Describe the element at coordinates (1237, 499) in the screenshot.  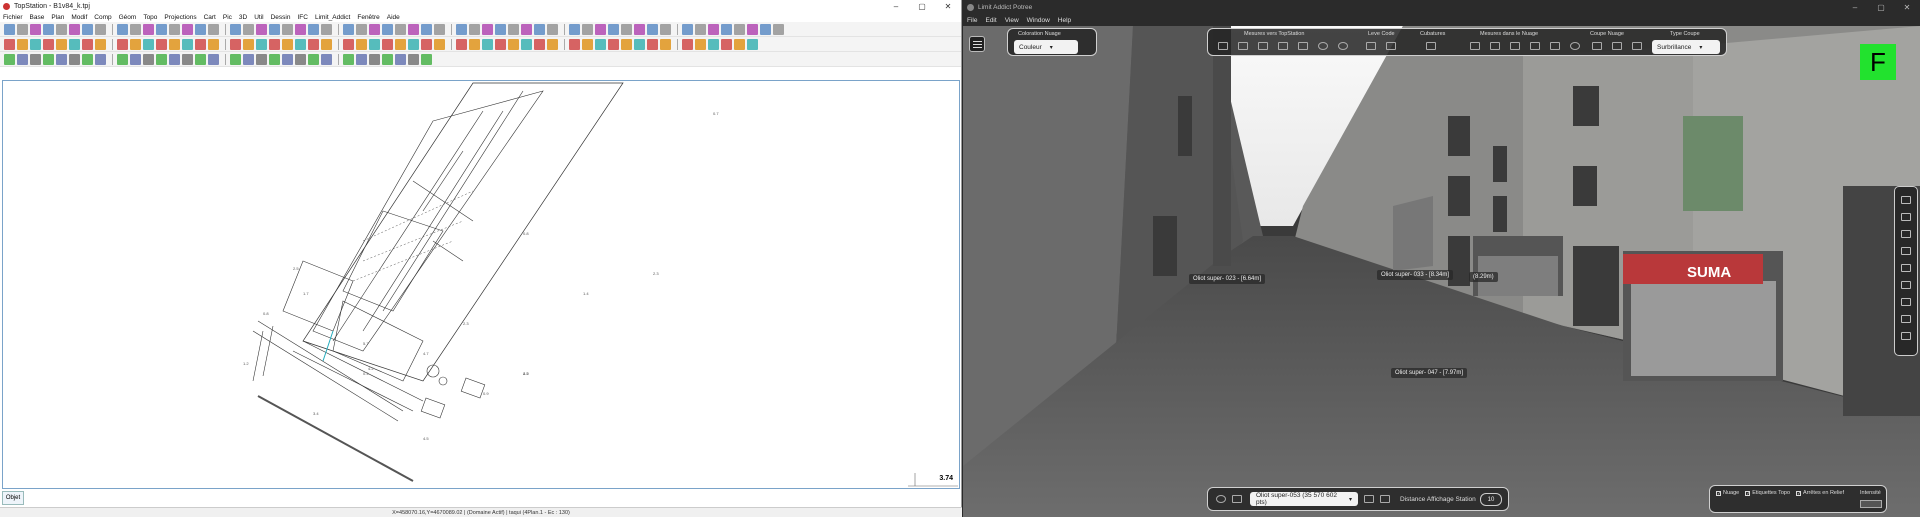
I see `prev-station-icon` at that location.